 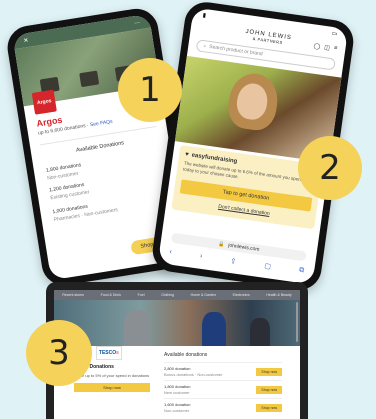 I want to click on row-meta: New customer, so click(x=177, y=392).